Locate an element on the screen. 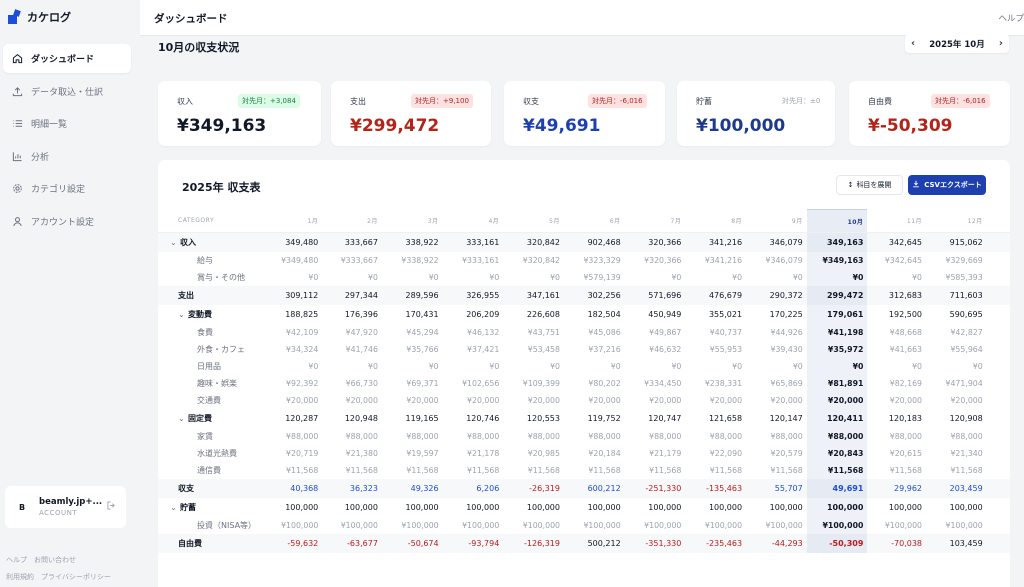  table-cell: 51 is located at coordinates (998, 349).